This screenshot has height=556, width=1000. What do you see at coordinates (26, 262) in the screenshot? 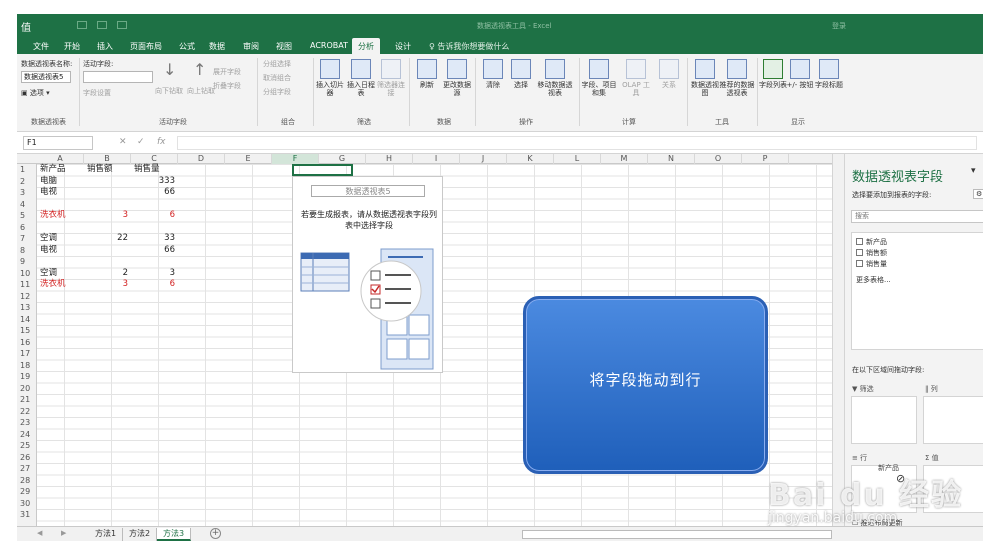
I see `row-header: 9` at bounding box center [26, 262].